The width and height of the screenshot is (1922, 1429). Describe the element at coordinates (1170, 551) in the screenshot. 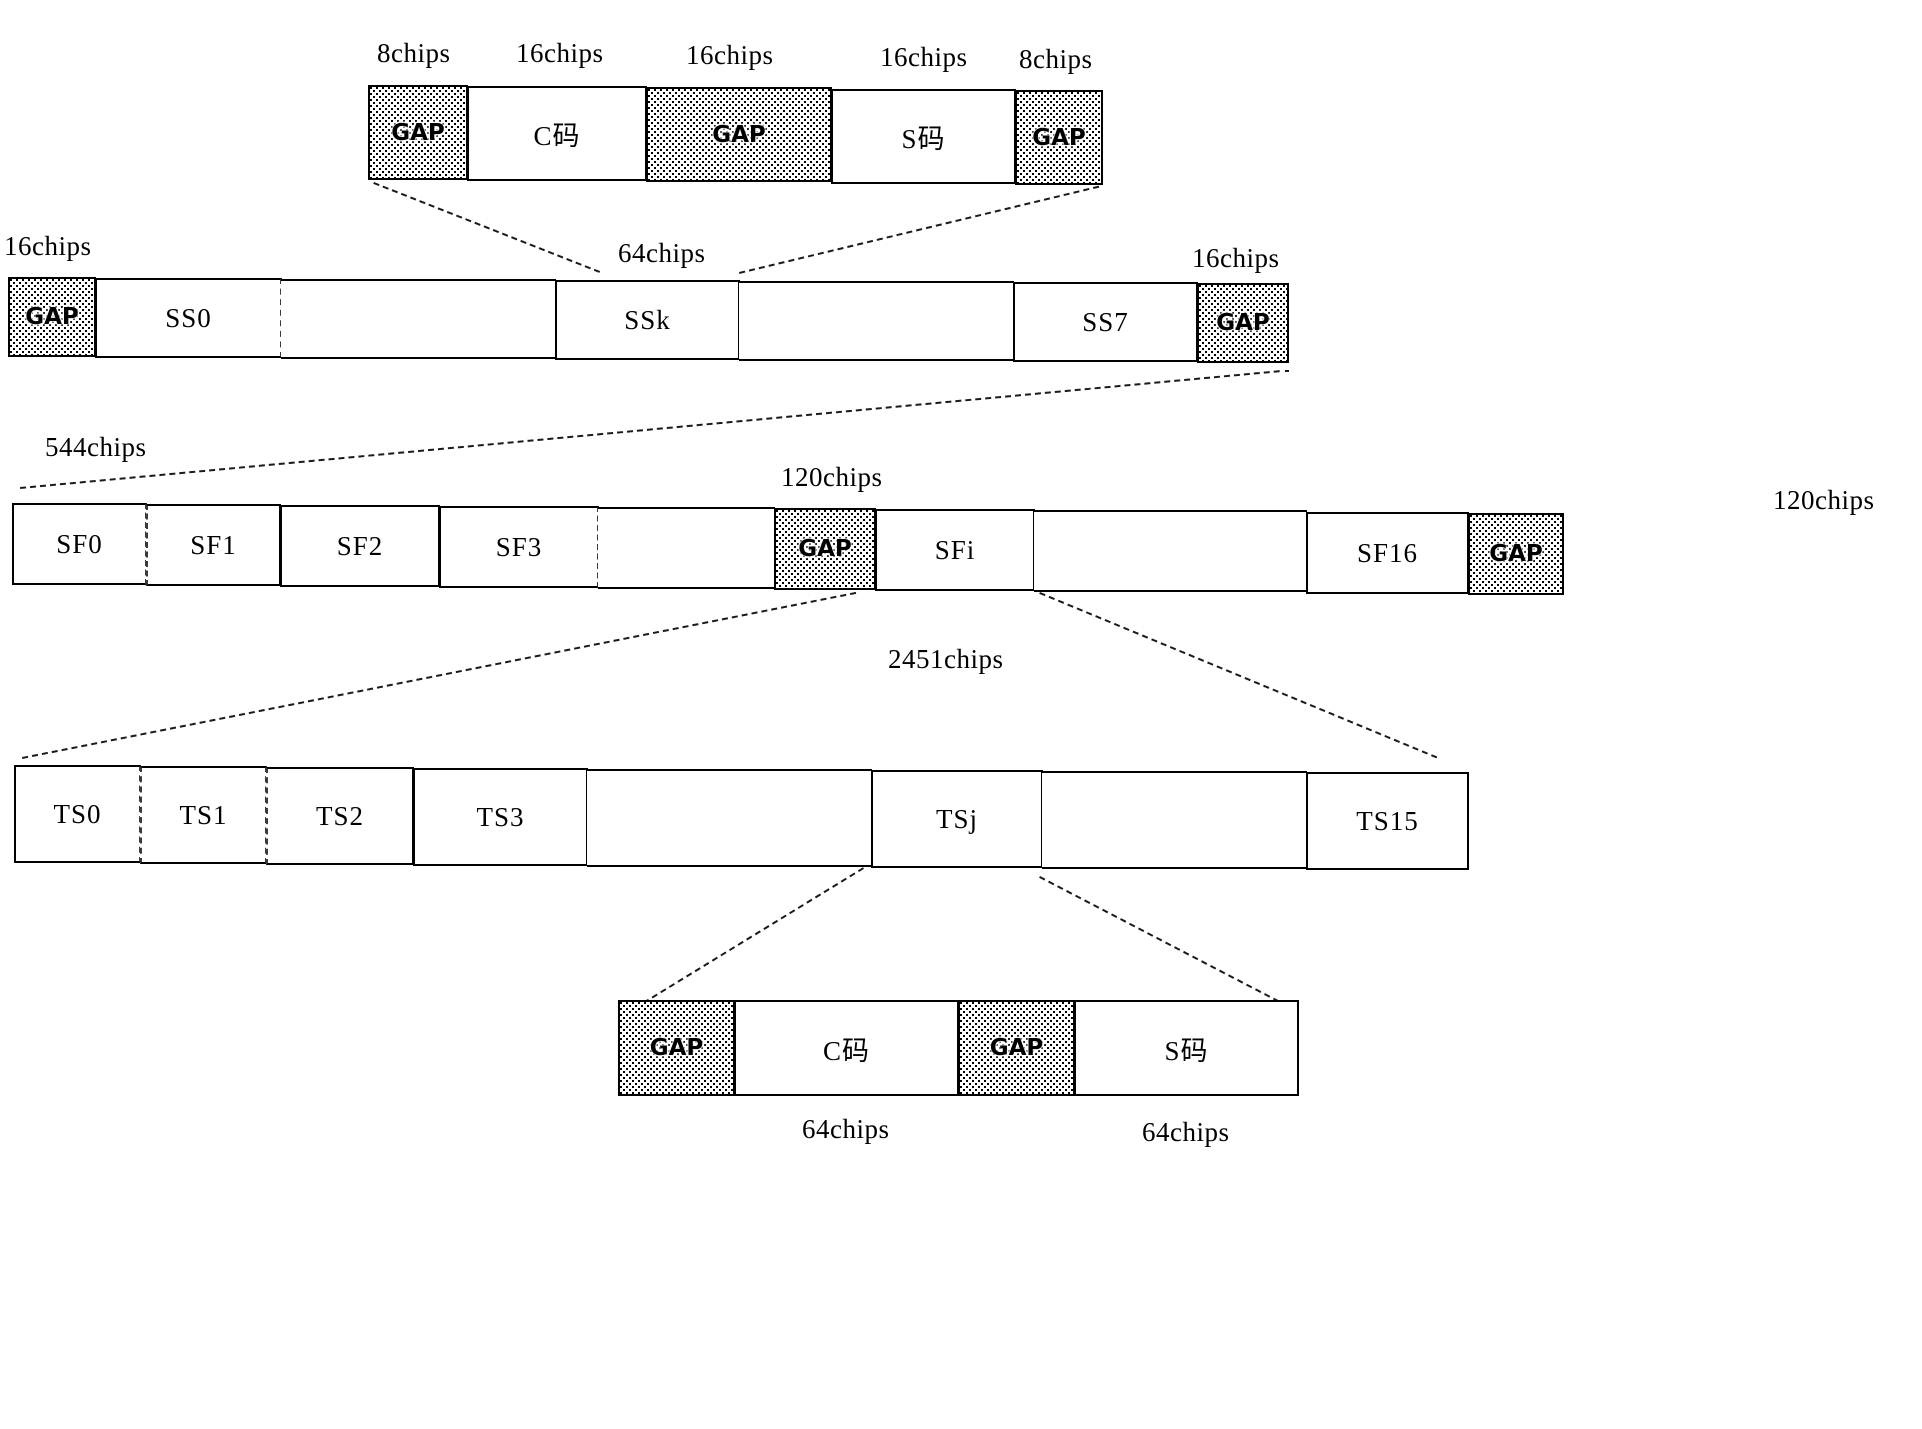

I see `cell-sf-ellipsis-right` at that location.